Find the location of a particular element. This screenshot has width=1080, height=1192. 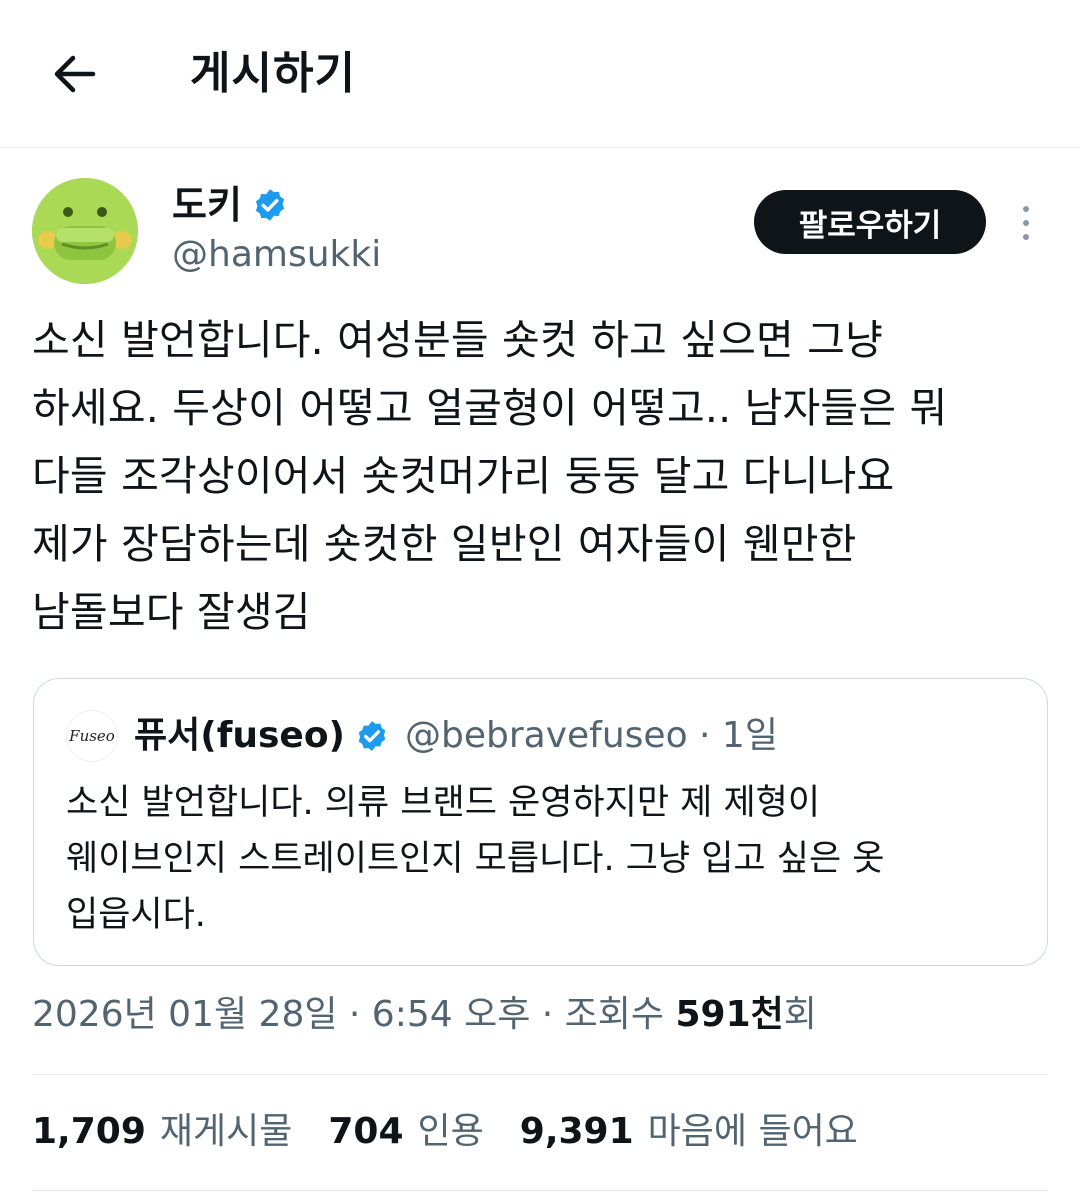

author-avatar is located at coordinates (85, 231).